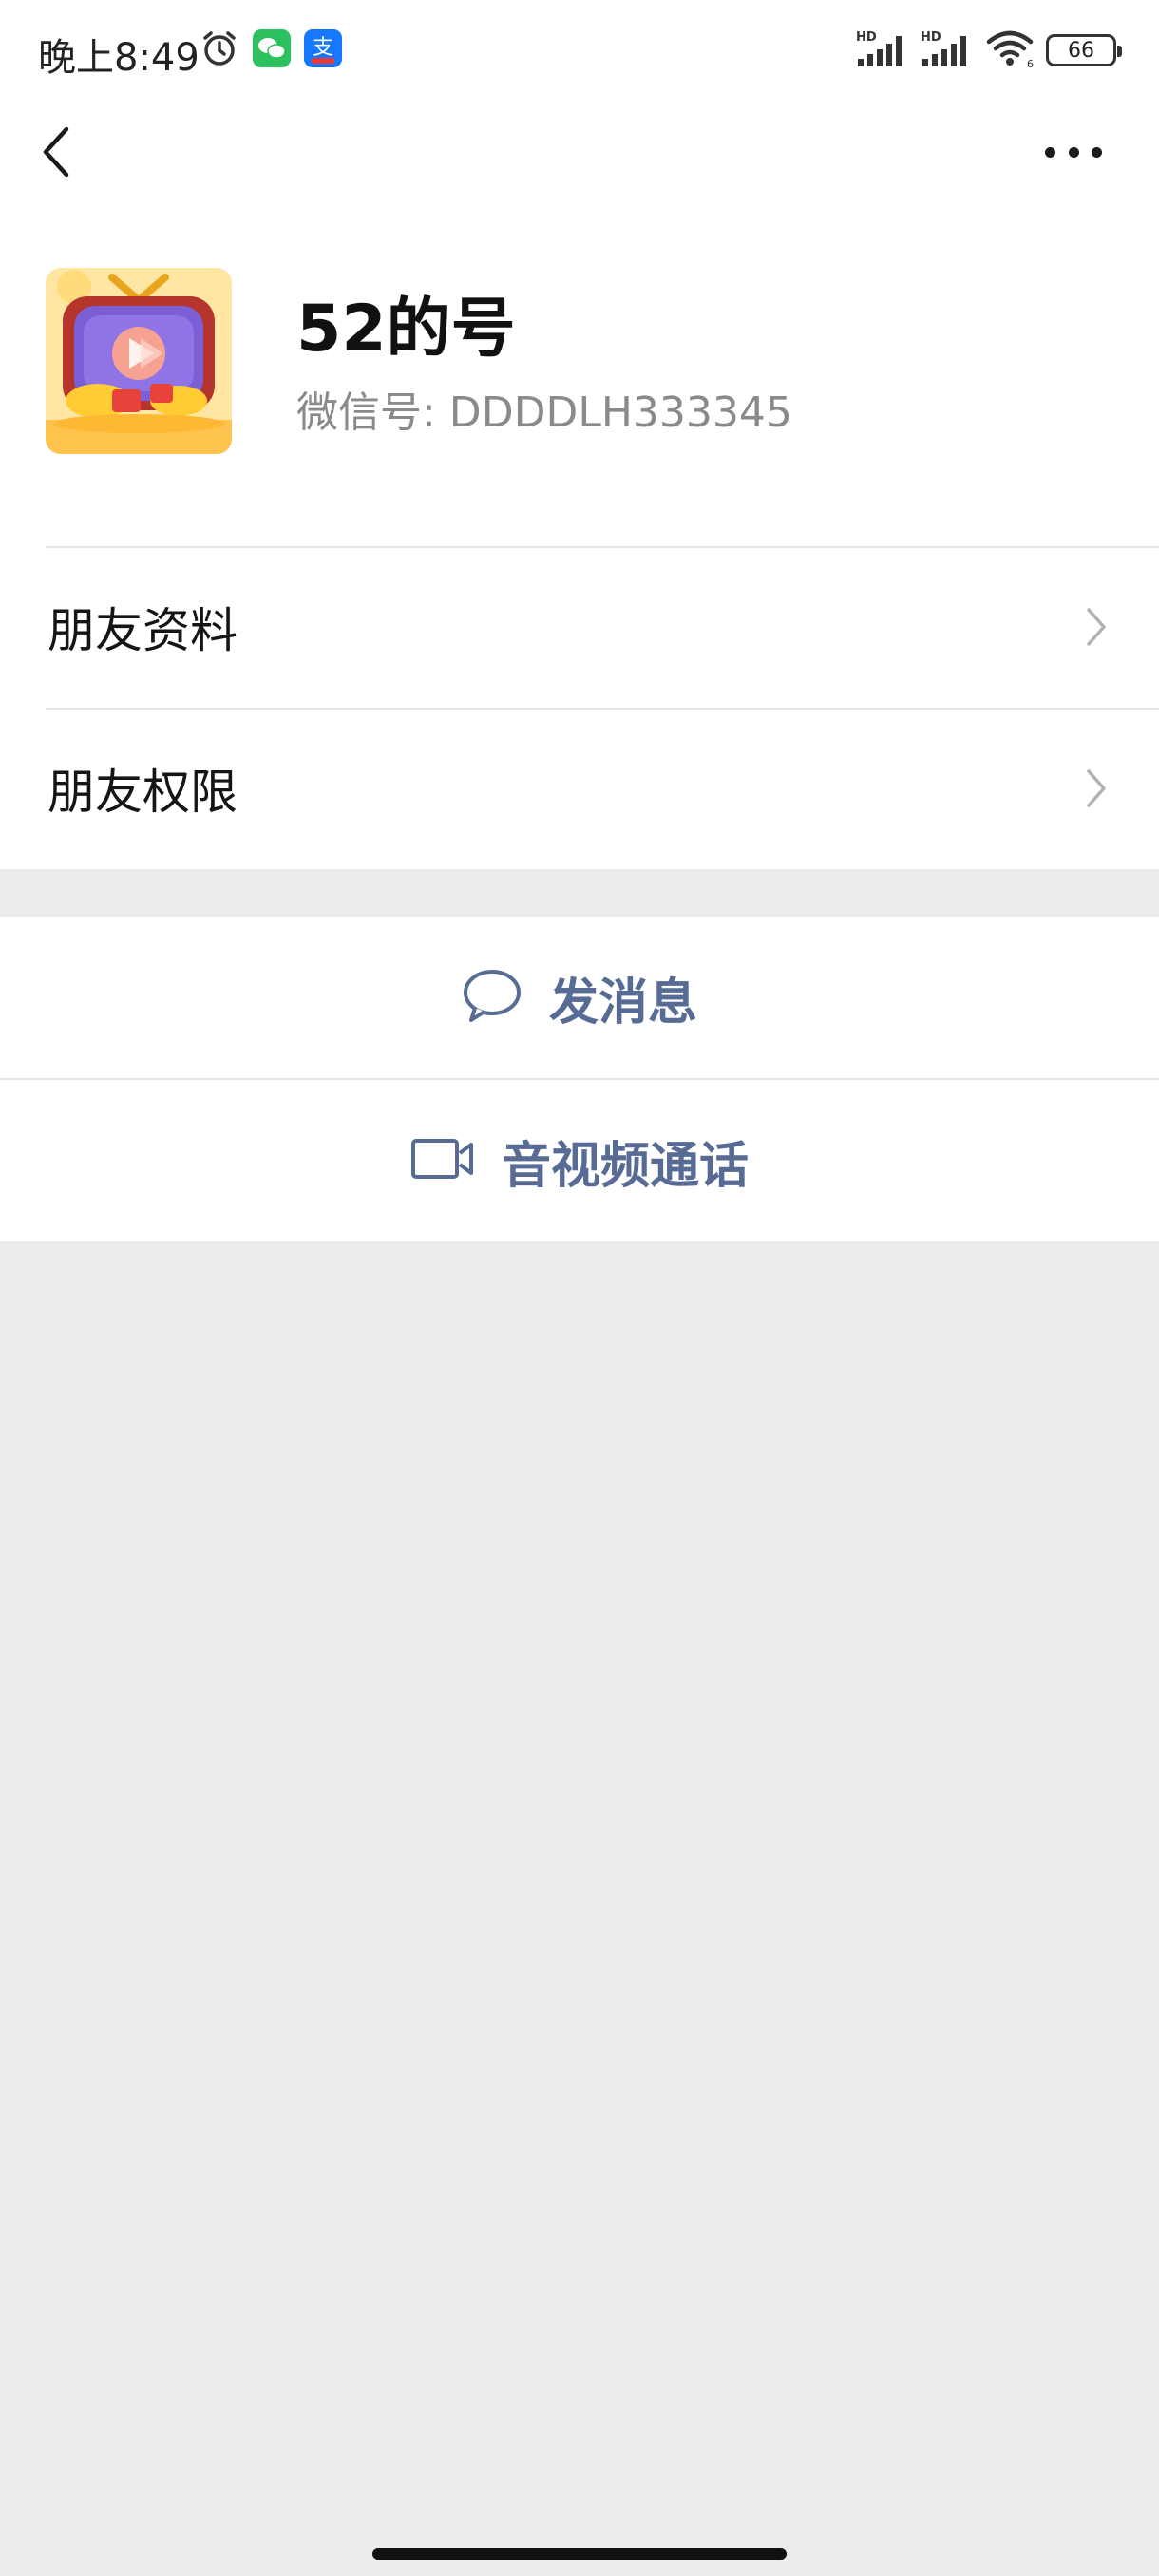 The width and height of the screenshot is (1159, 2576). I want to click on wifi-icon: 6, so click(1010, 50).